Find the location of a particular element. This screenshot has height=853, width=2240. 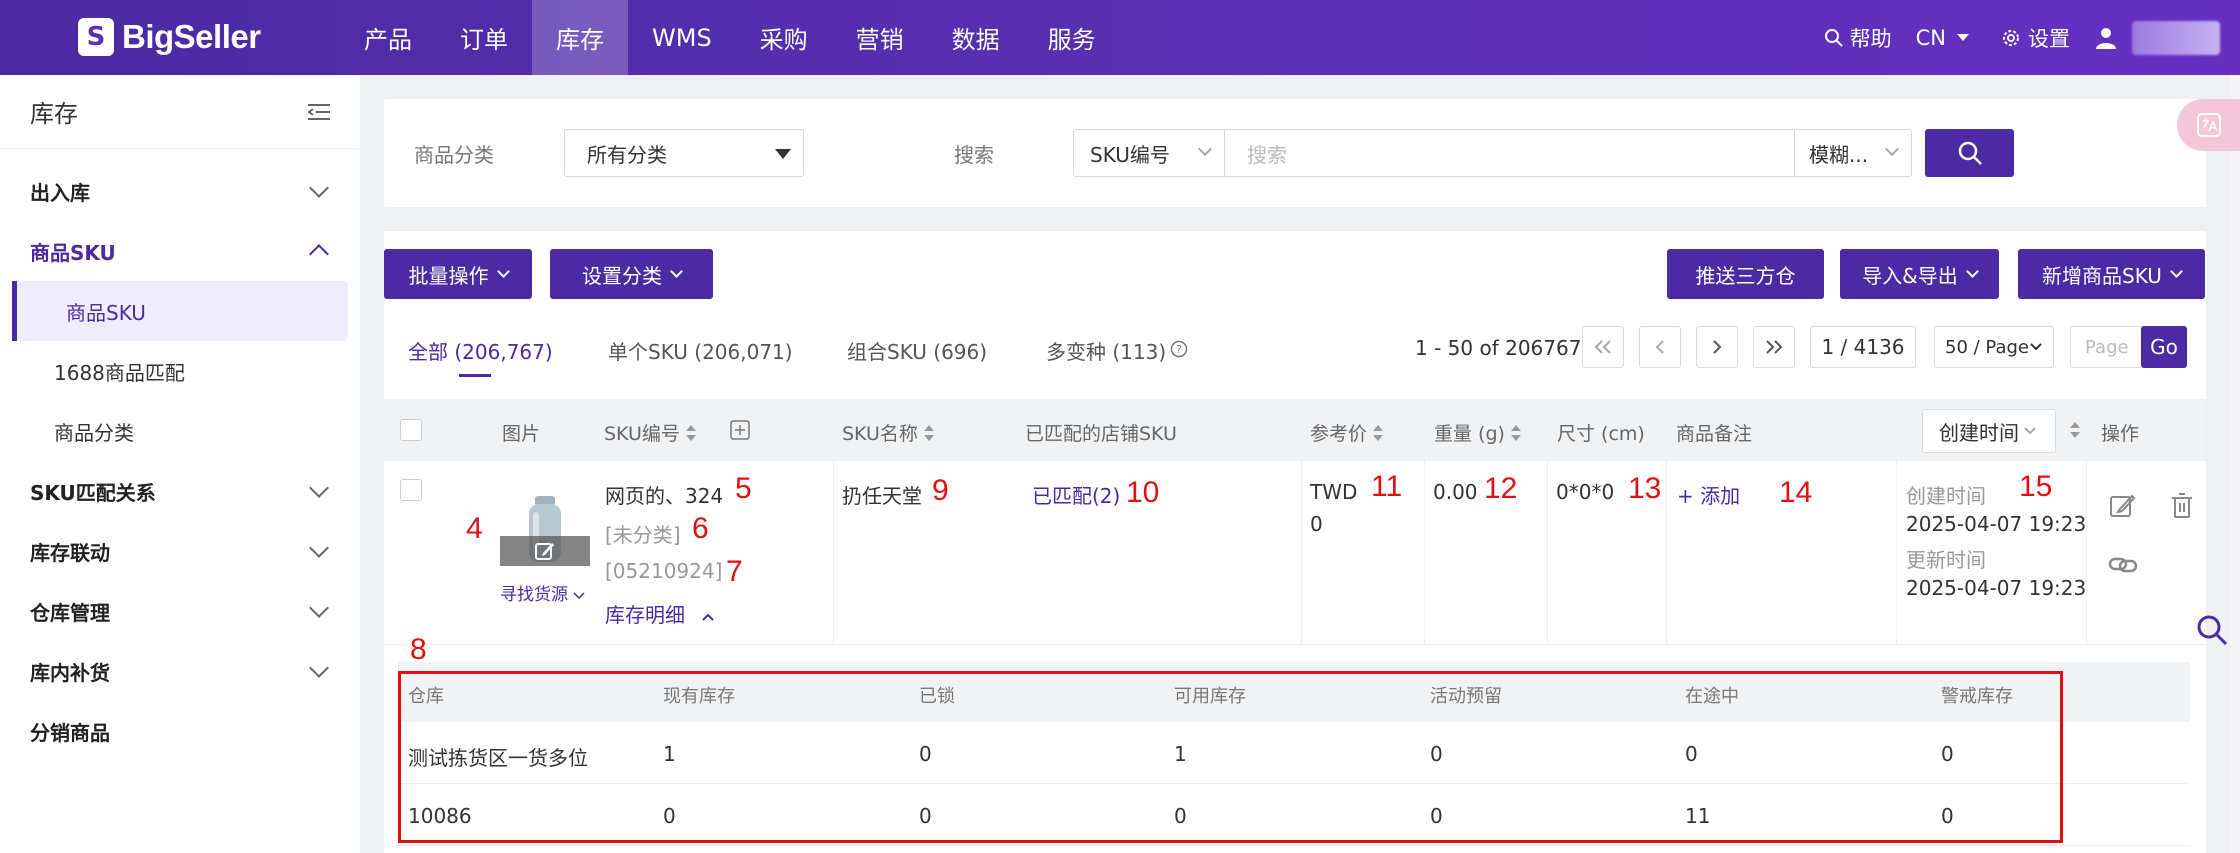

nav-item-products: 产品 is located at coordinates (388, 37).